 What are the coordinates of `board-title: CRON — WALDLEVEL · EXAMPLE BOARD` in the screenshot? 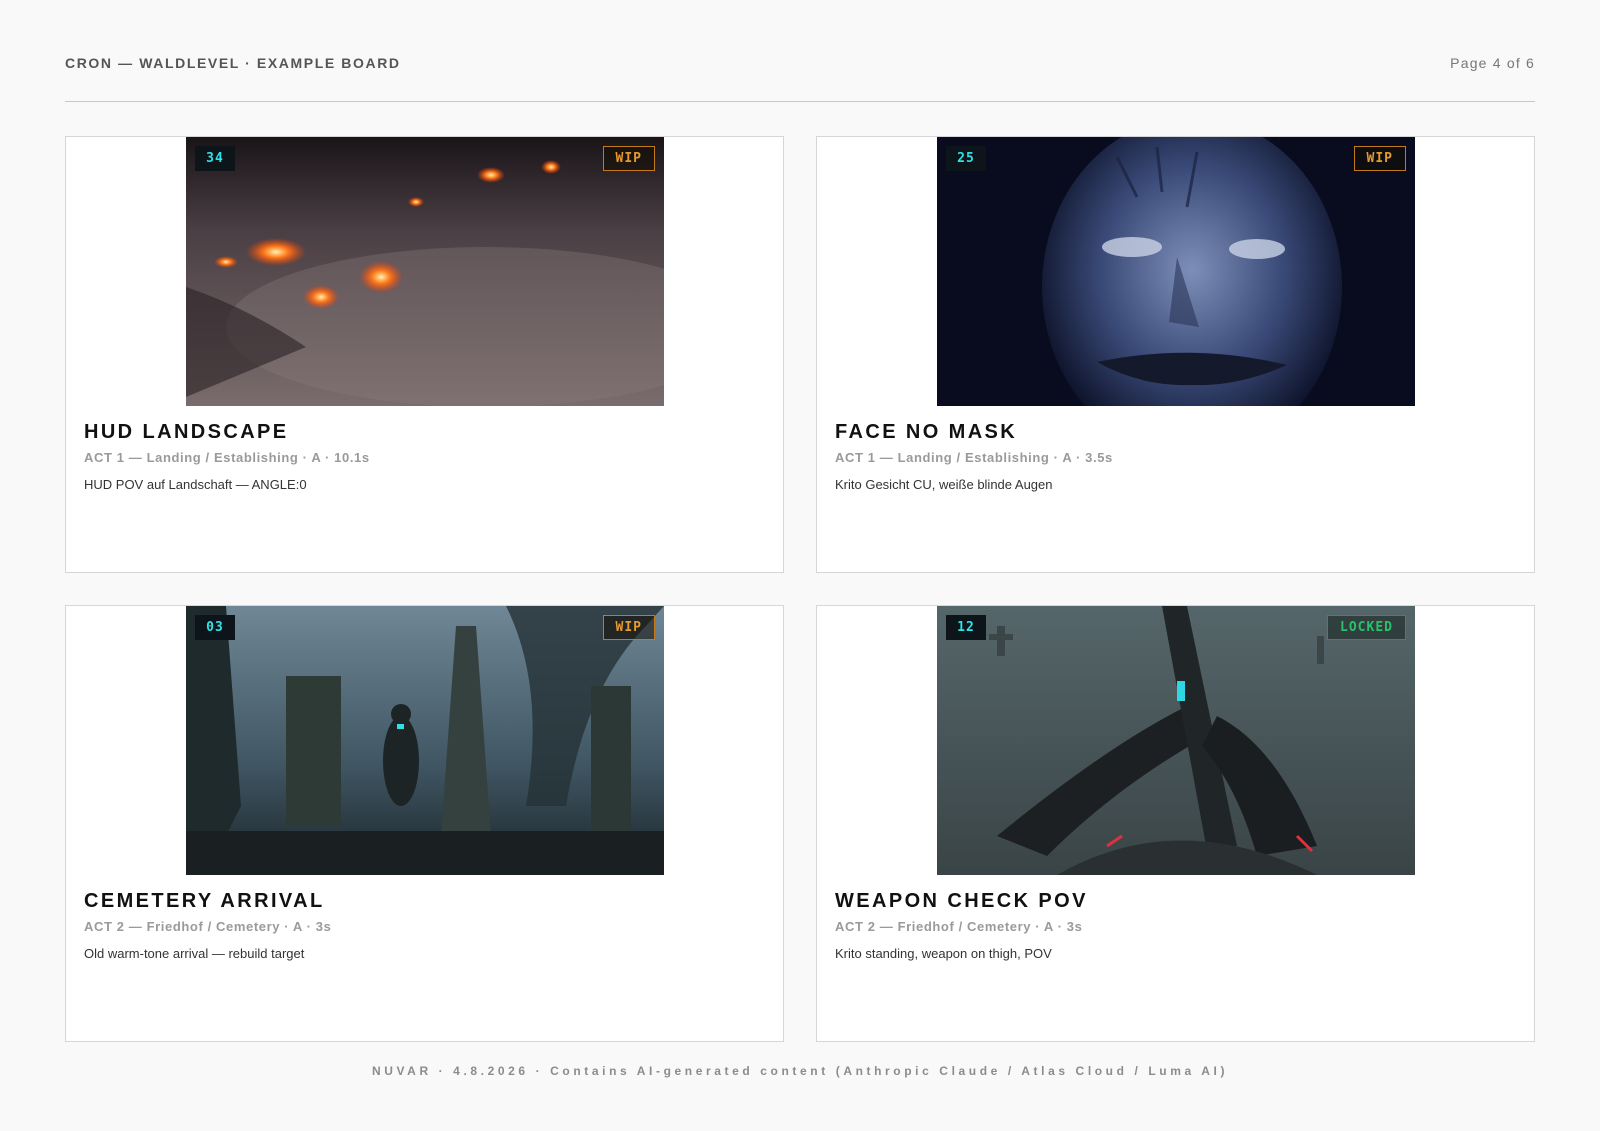 It's located at (233, 63).